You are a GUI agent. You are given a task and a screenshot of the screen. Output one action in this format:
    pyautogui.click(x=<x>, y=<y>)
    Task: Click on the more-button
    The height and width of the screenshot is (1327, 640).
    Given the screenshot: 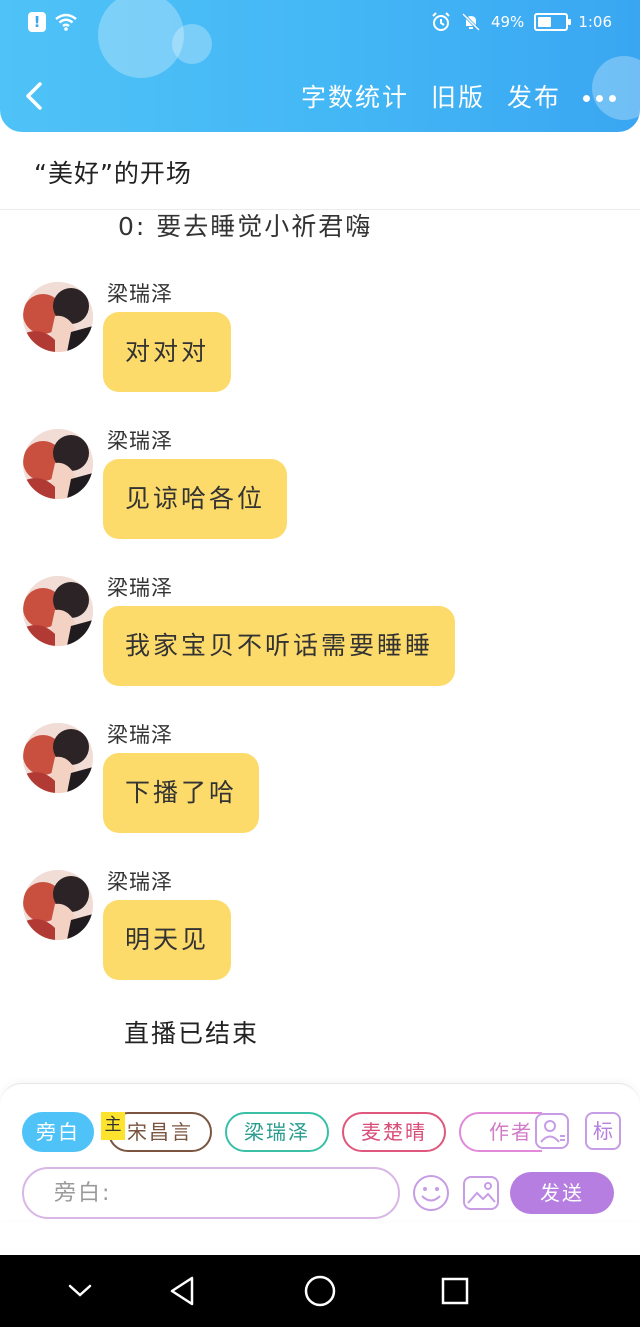 What is the action you would take?
    pyautogui.click(x=599, y=96)
    